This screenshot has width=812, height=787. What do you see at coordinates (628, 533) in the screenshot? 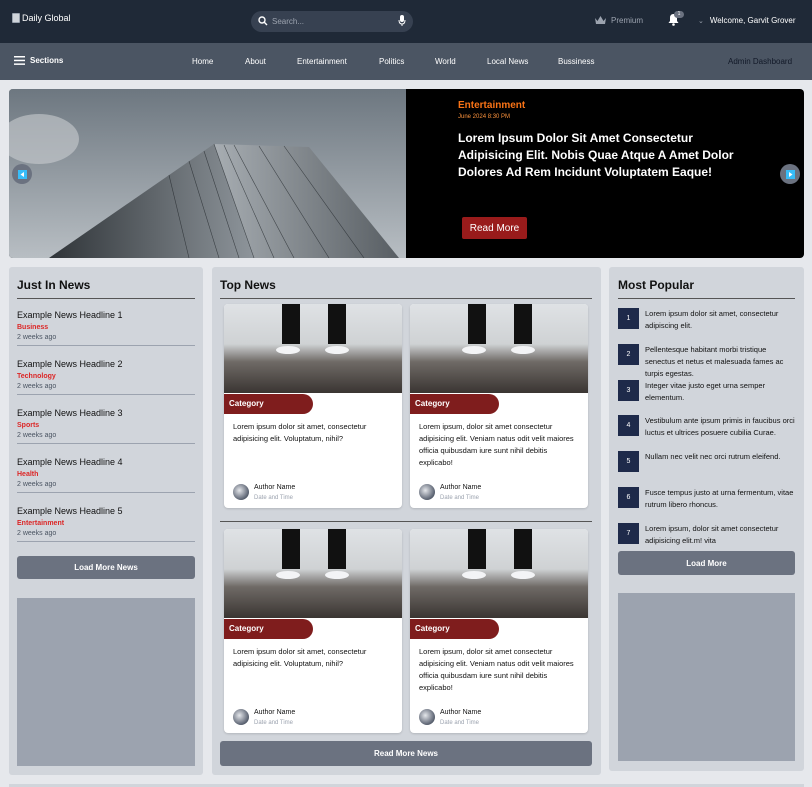
I see `rank-number: 7` at bounding box center [628, 533].